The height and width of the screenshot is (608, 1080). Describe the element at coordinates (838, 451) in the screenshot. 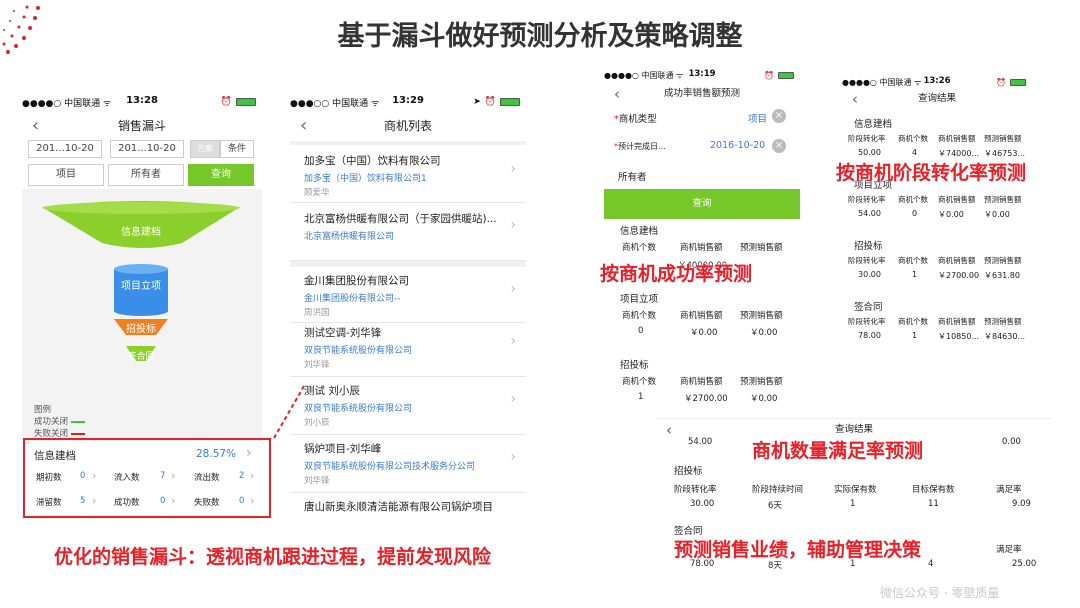

I see `callout-quantity: 商机数量满足率预测` at that location.